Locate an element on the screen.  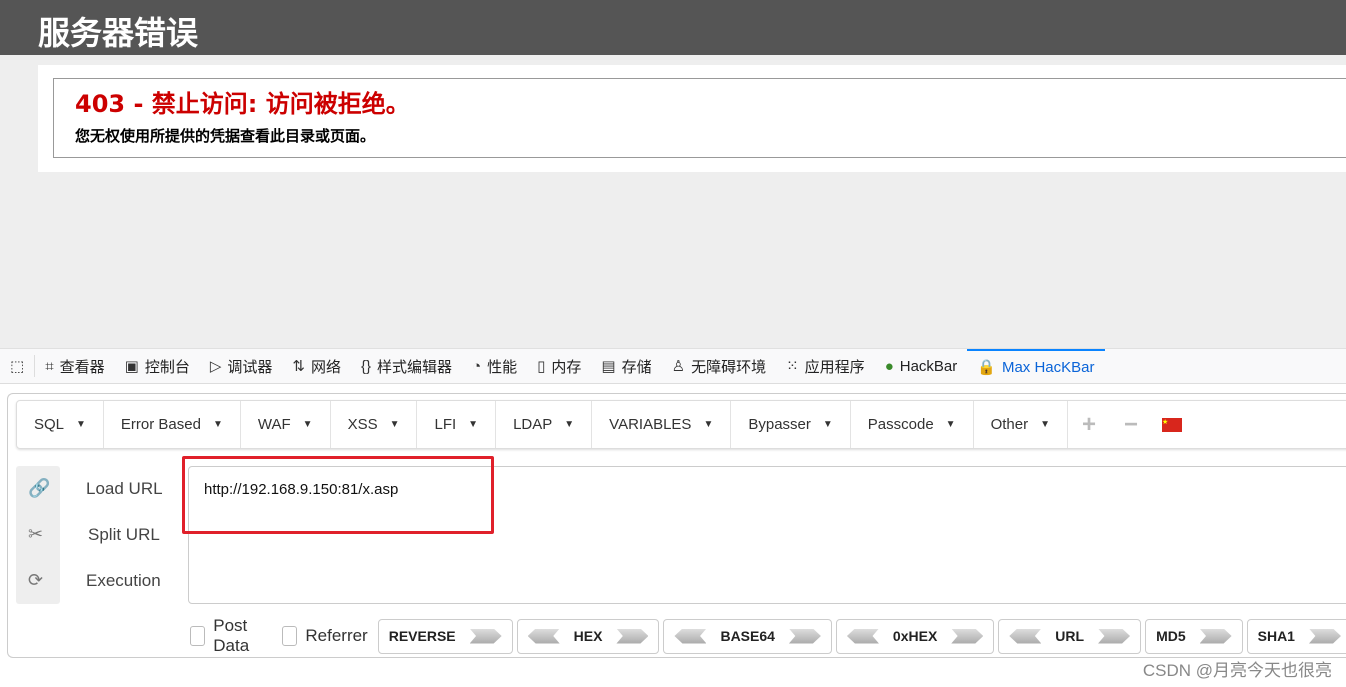
scissors-icon: ✂ is located at coordinates (35, 534).